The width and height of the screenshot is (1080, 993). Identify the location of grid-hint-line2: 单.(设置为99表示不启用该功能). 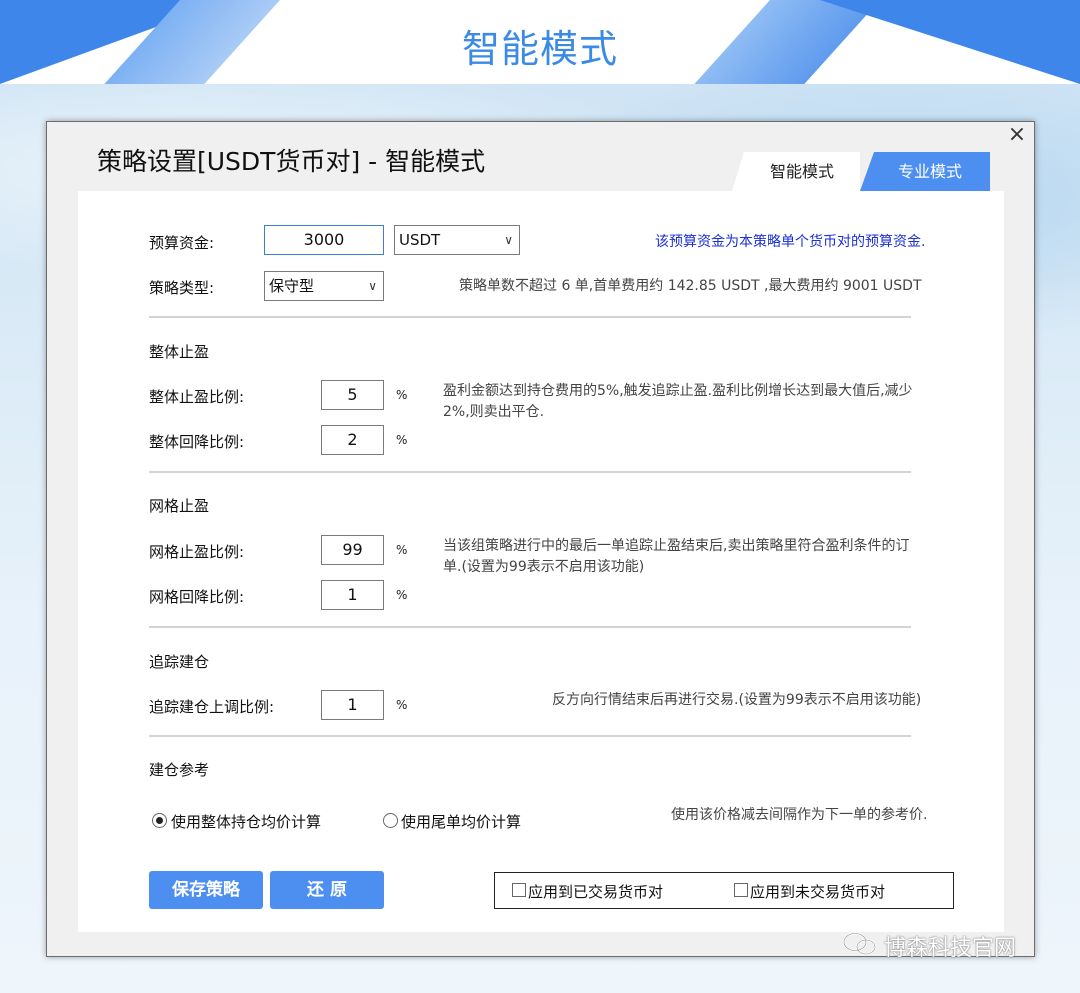
(544, 567).